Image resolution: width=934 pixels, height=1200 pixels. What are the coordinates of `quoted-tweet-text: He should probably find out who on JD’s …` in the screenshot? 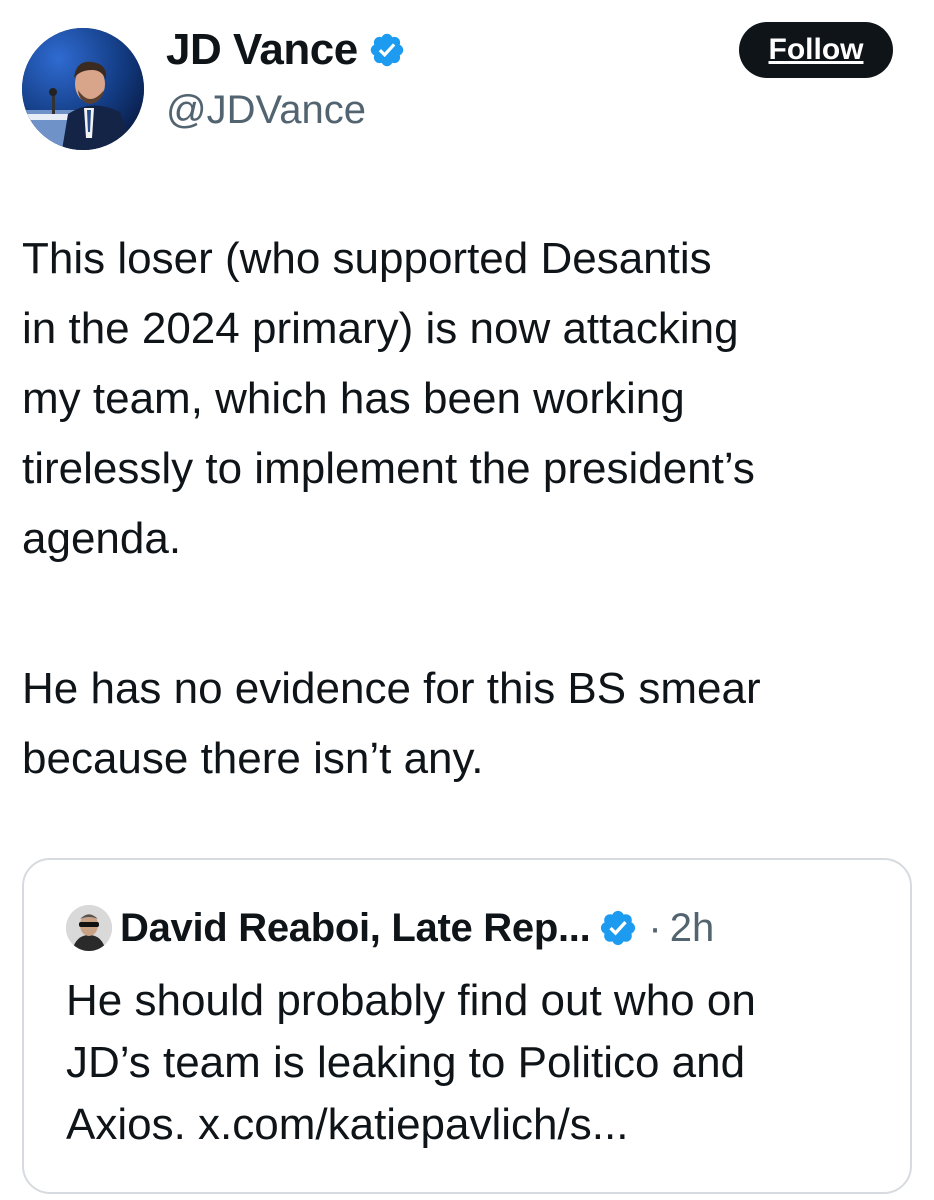 It's located at (481, 1063).